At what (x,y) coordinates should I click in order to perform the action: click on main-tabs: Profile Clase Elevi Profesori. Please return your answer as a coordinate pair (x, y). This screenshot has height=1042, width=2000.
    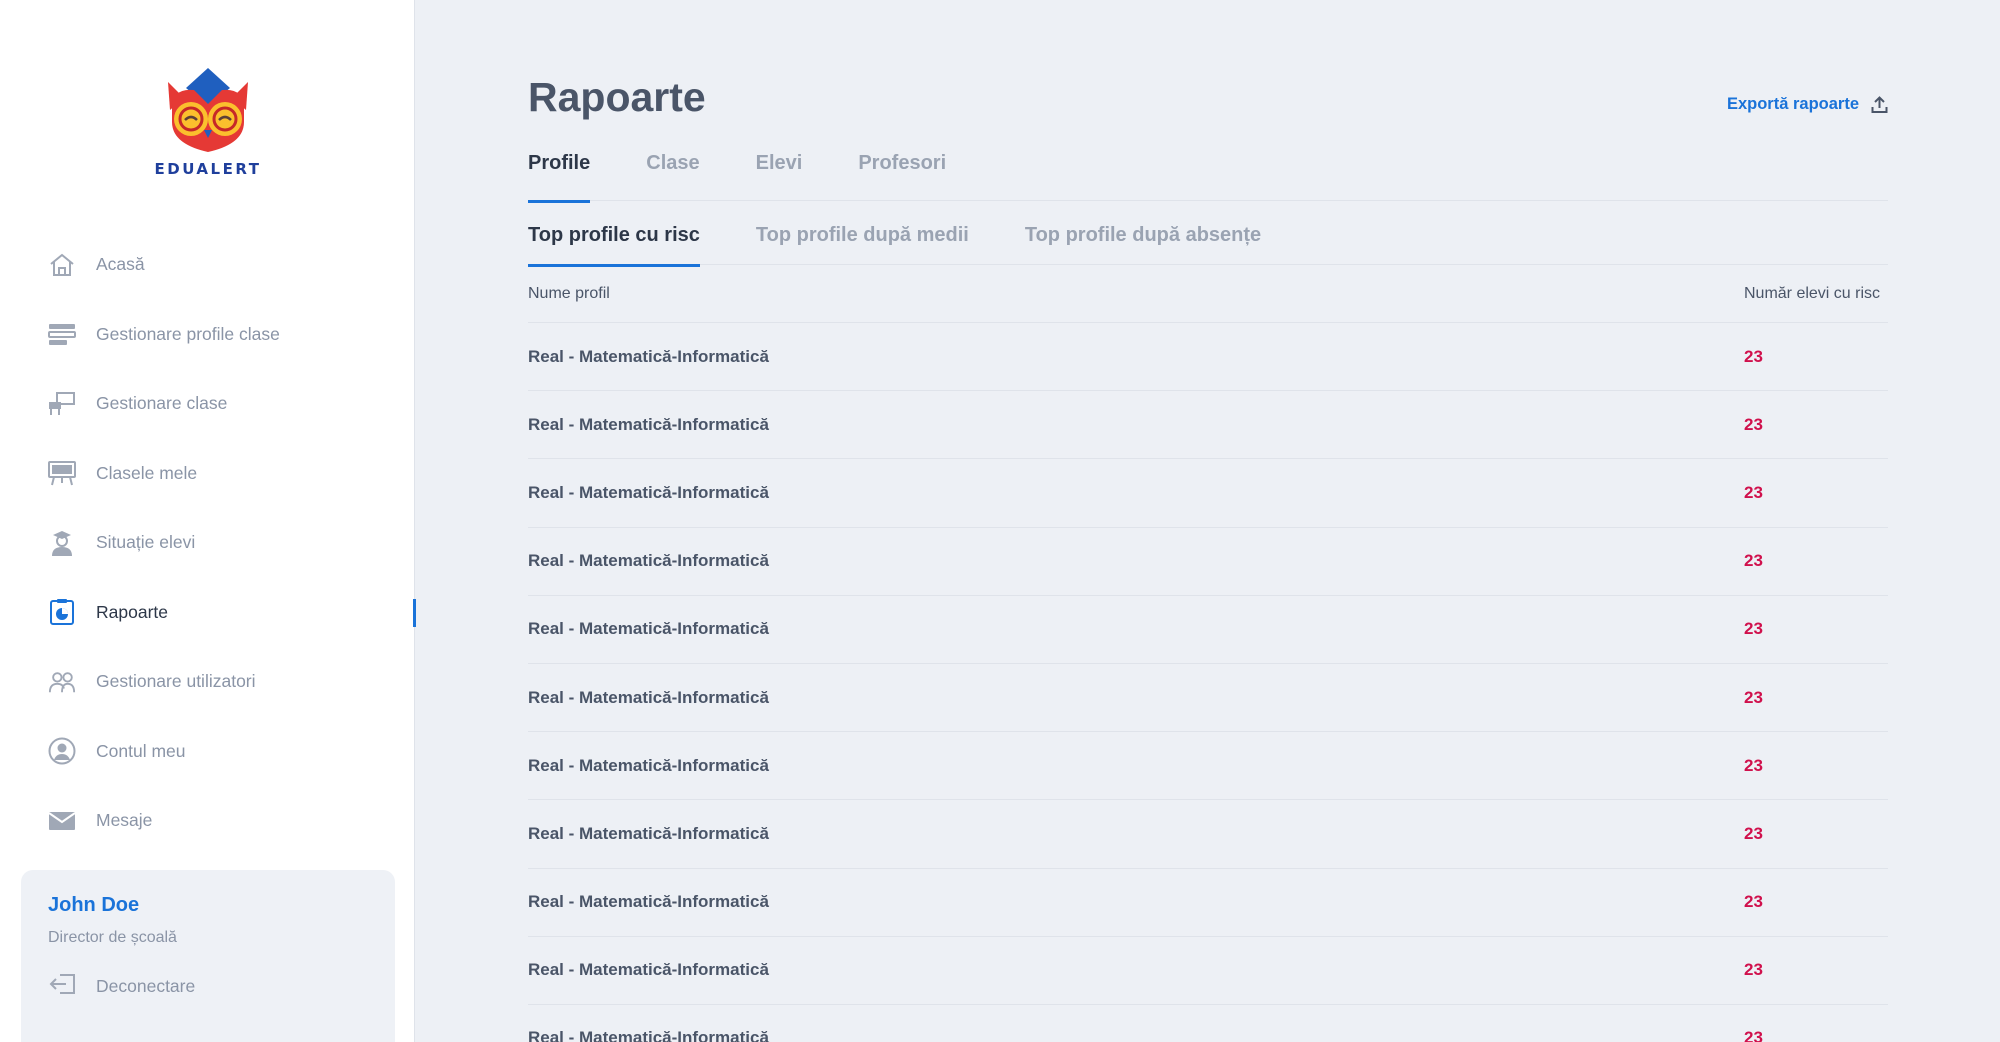
    Looking at the image, I should click on (1208, 177).